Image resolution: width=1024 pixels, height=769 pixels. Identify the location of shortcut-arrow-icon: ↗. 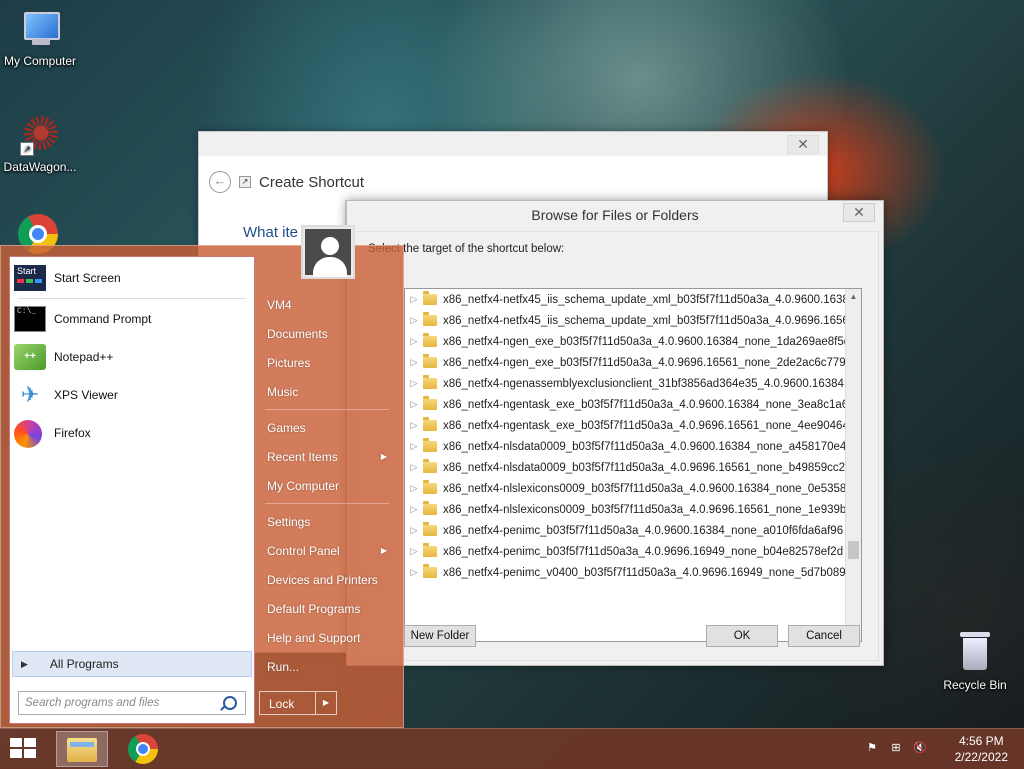
(27, 149).